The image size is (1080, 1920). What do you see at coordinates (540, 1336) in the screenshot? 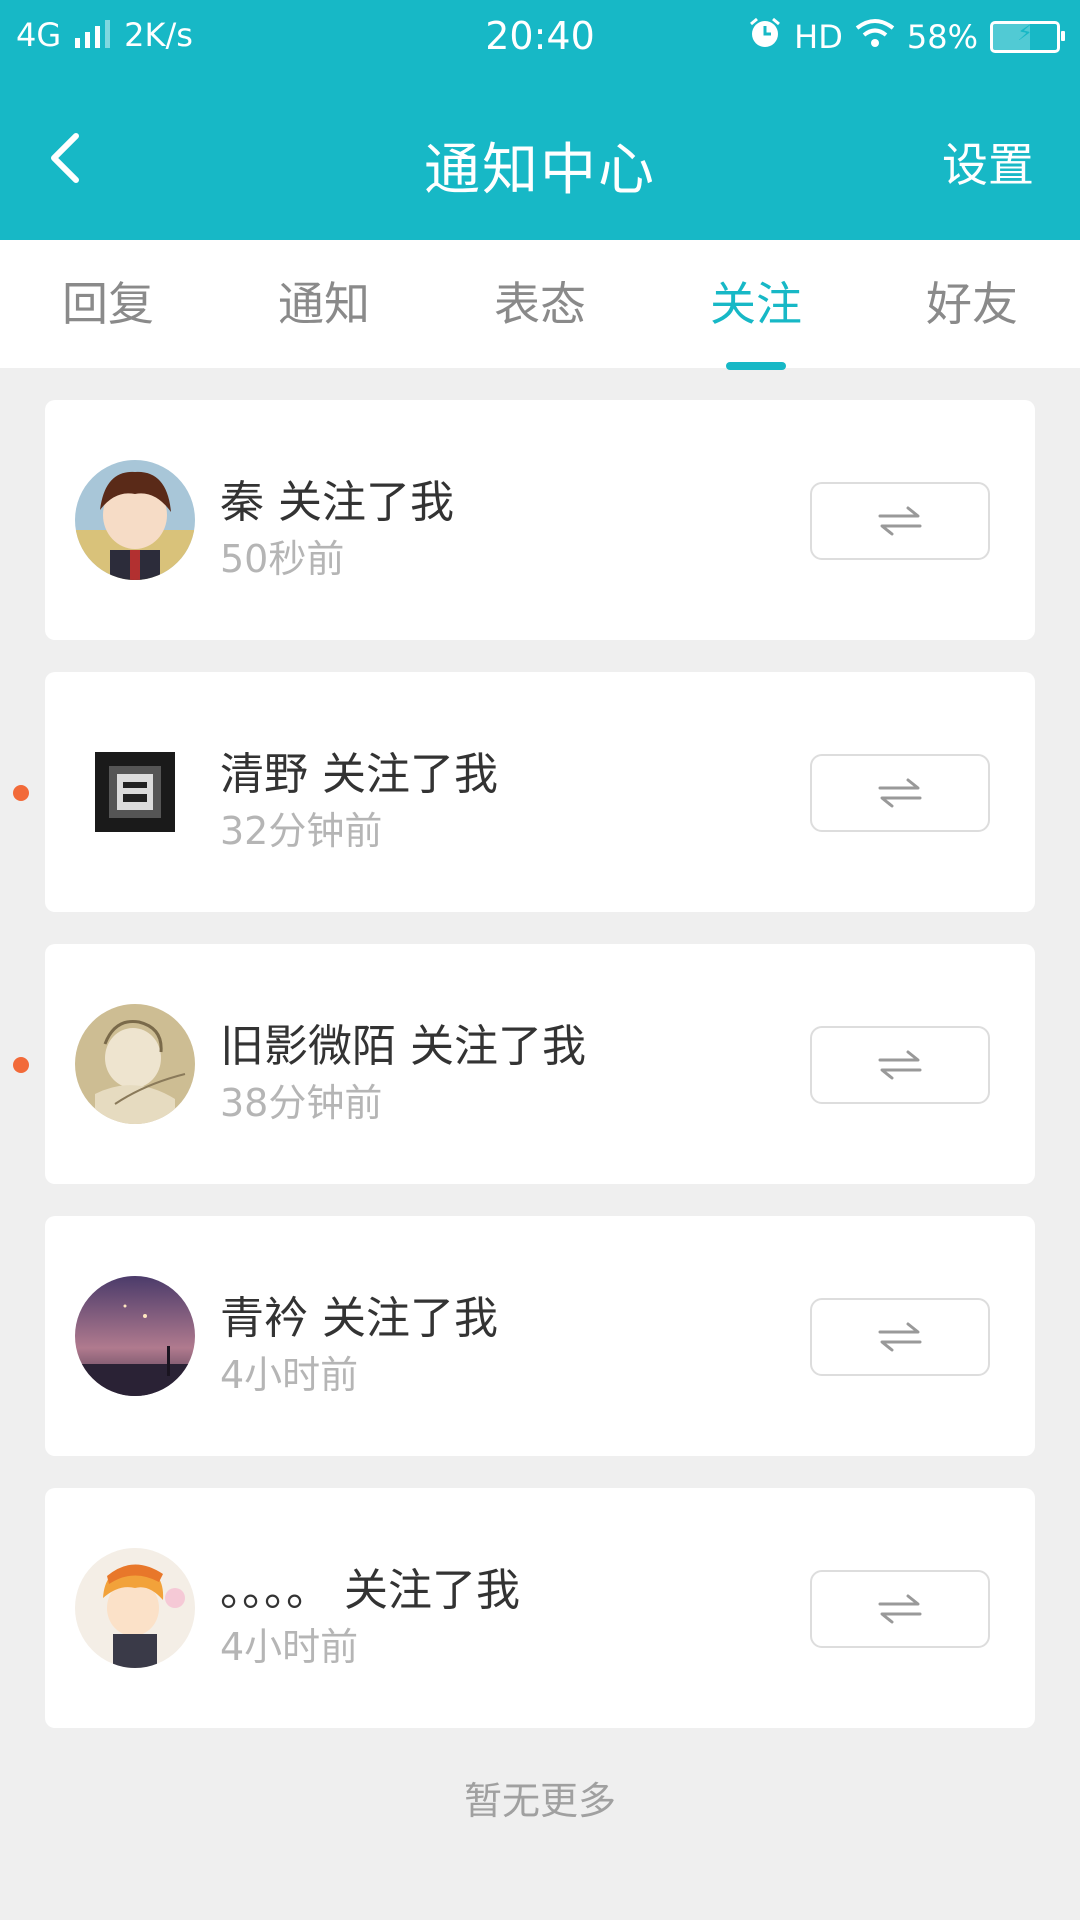
I see `list-item: 青衿 关注了我 4小时前` at bounding box center [540, 1336].